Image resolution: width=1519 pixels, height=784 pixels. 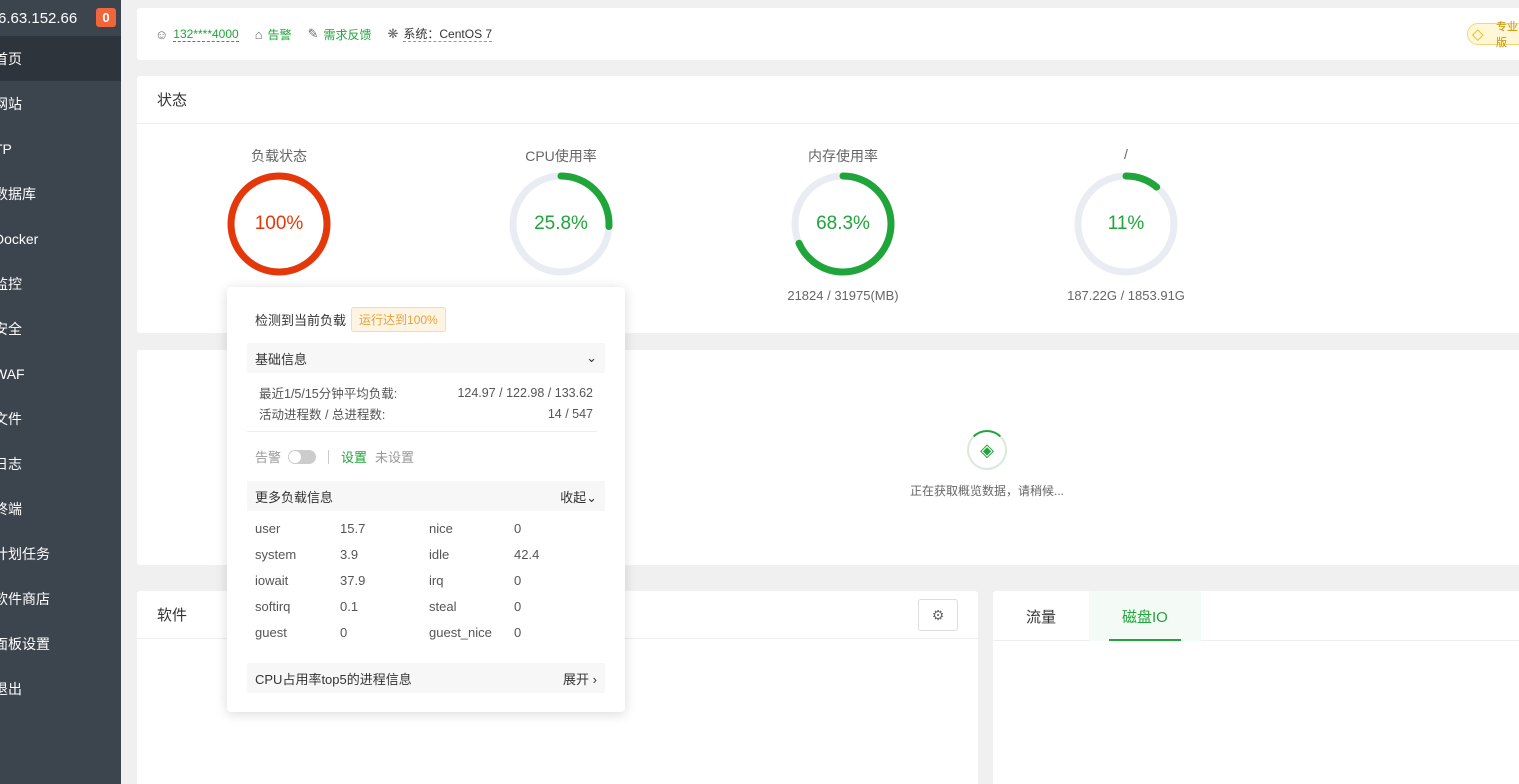 I want to click on stat-key: guest_nice, so click(x=460, y=632).